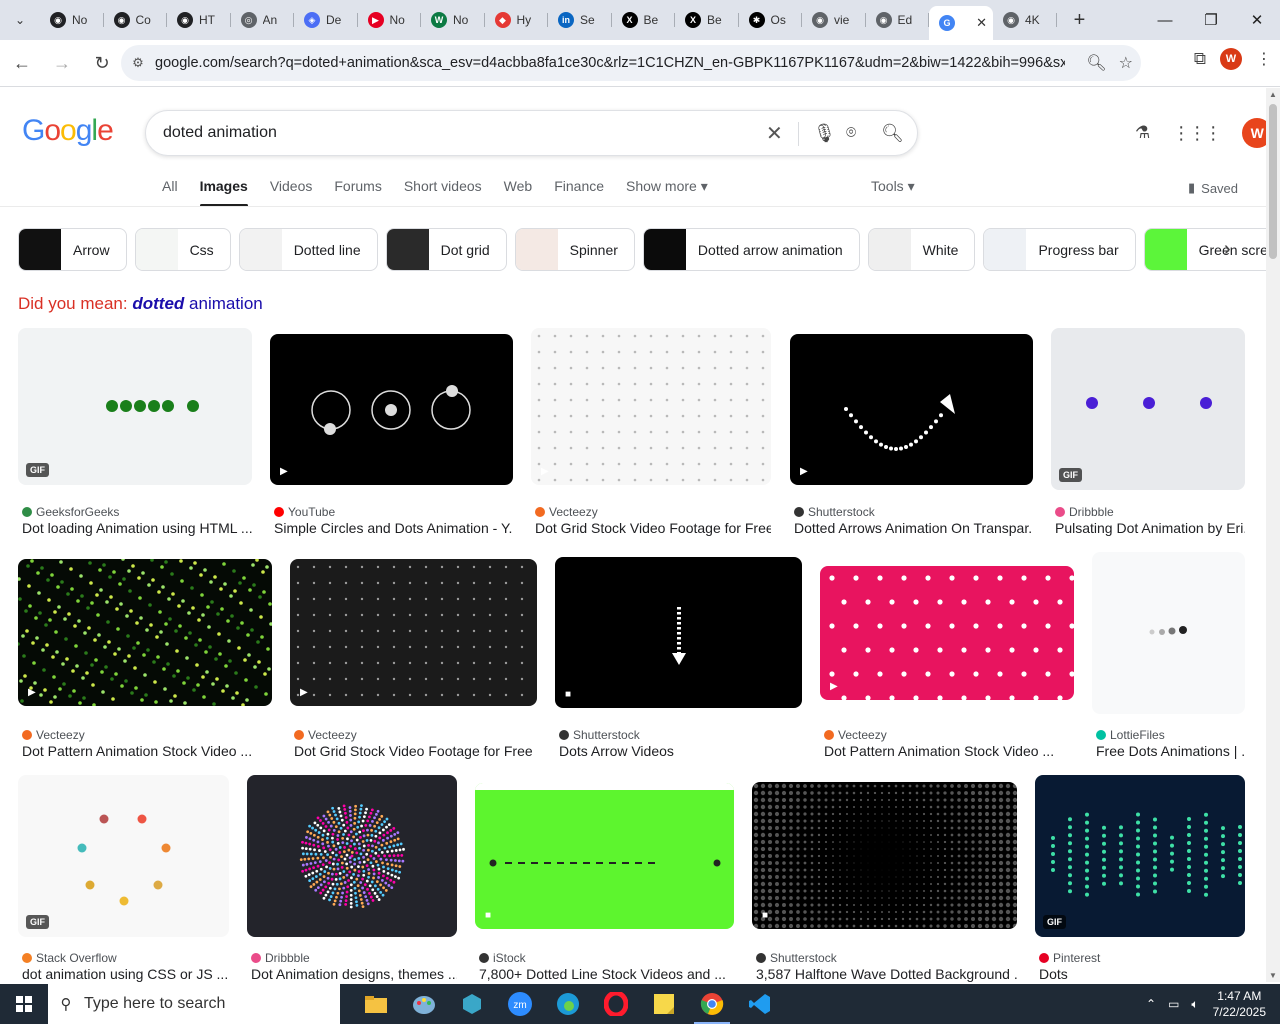 Image resolution: width=1280 pixels, height=1024 pixels. Describe the element at coordinates (1142, 974) in the screenshot. I see `result-title: Dots` at that location.